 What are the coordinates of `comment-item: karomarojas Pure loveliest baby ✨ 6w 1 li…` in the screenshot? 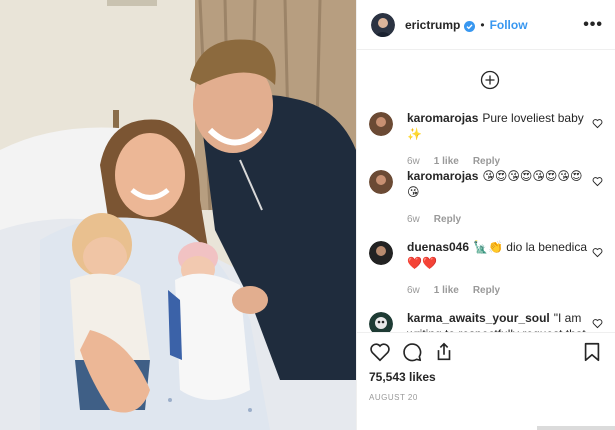 It's located at (488, 140).